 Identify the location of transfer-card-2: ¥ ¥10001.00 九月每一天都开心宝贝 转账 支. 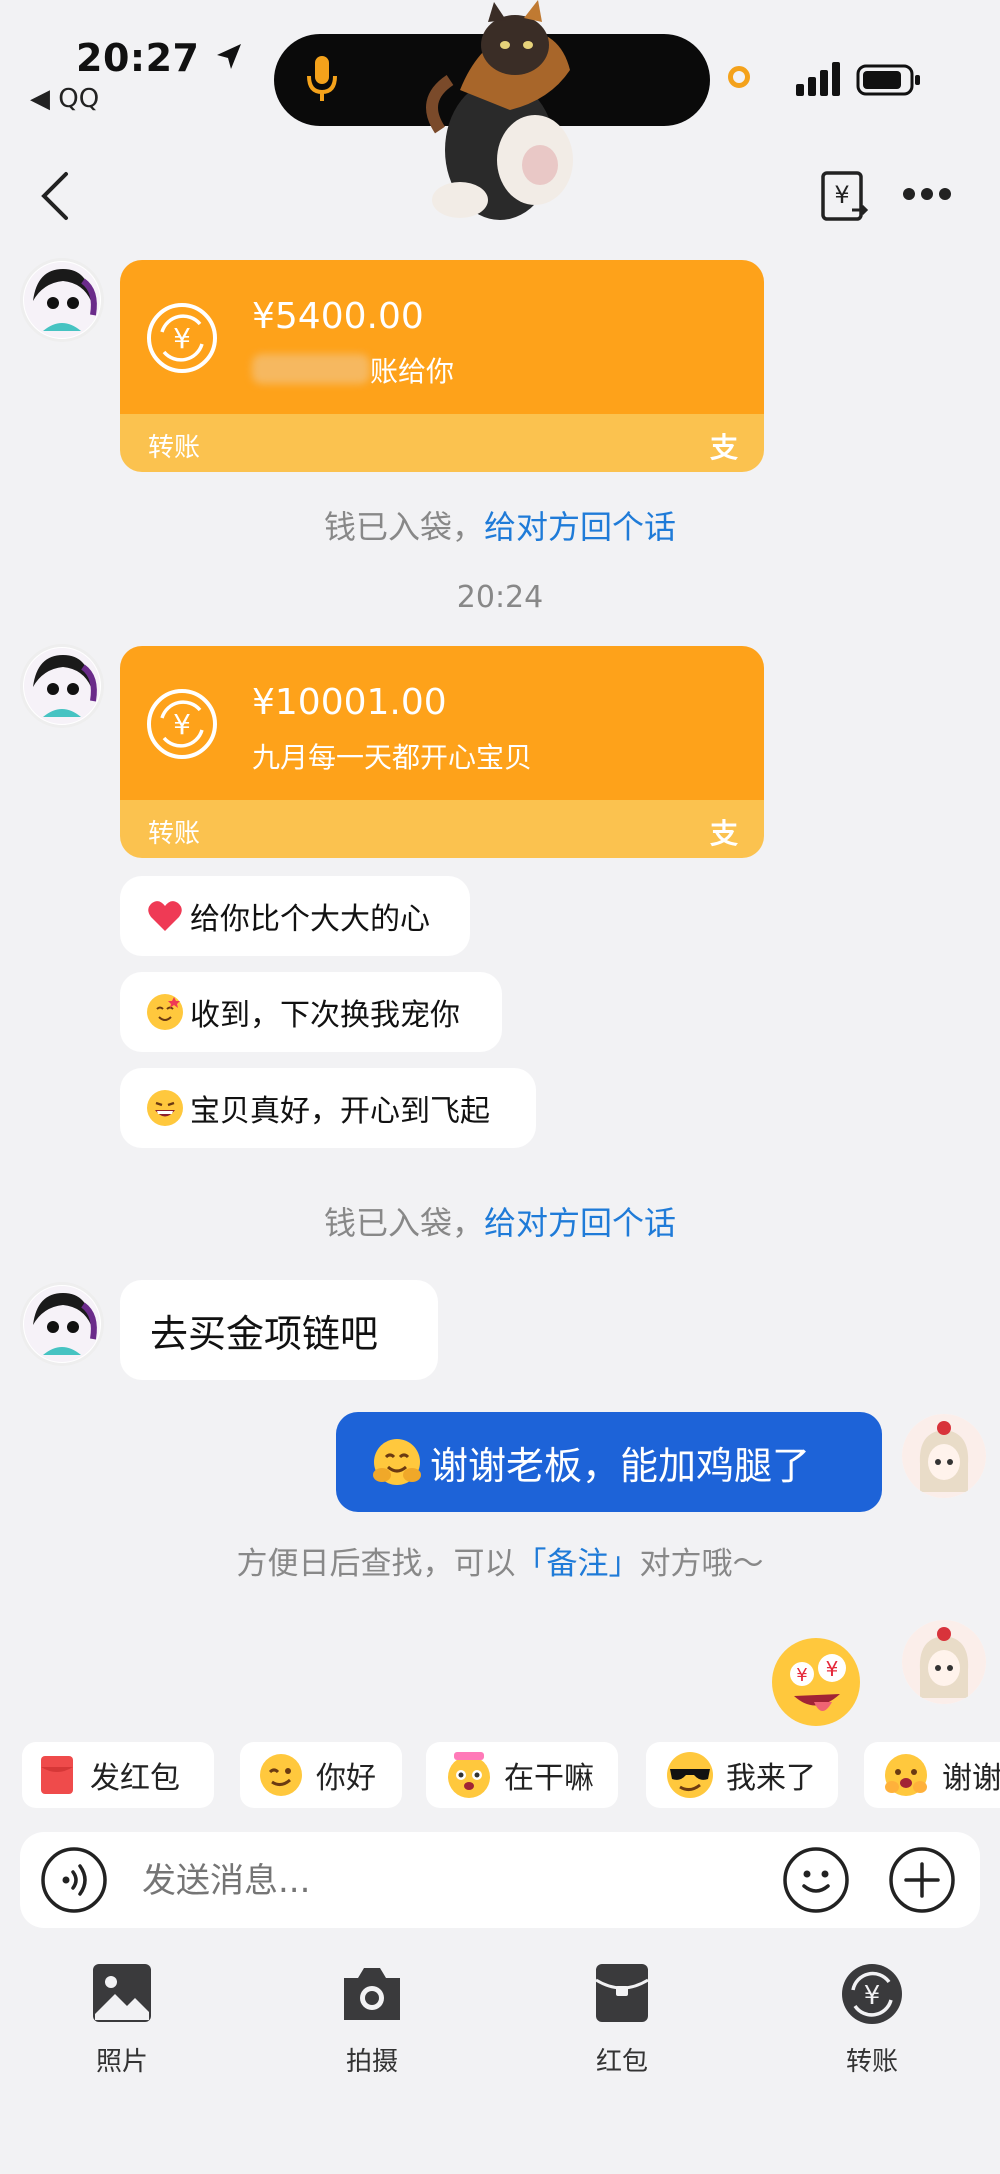
(442, 752).